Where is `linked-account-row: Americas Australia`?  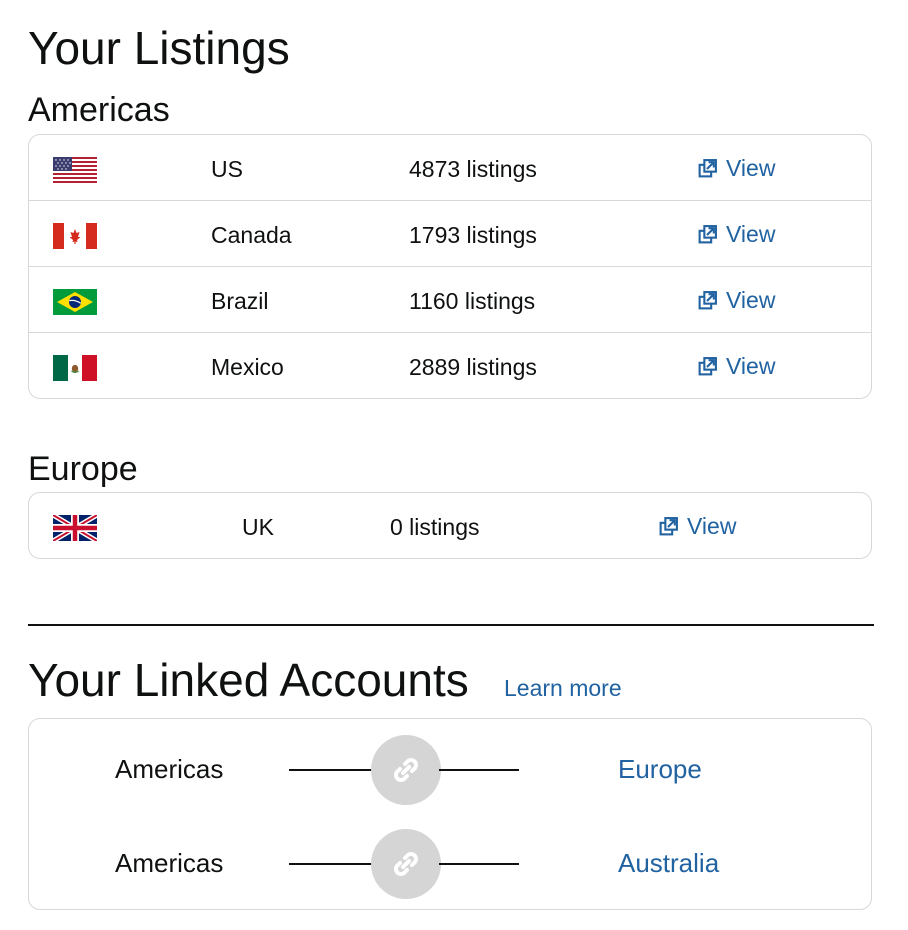
linked-account-row: Americas Australia is located at coordinates (450, 863).